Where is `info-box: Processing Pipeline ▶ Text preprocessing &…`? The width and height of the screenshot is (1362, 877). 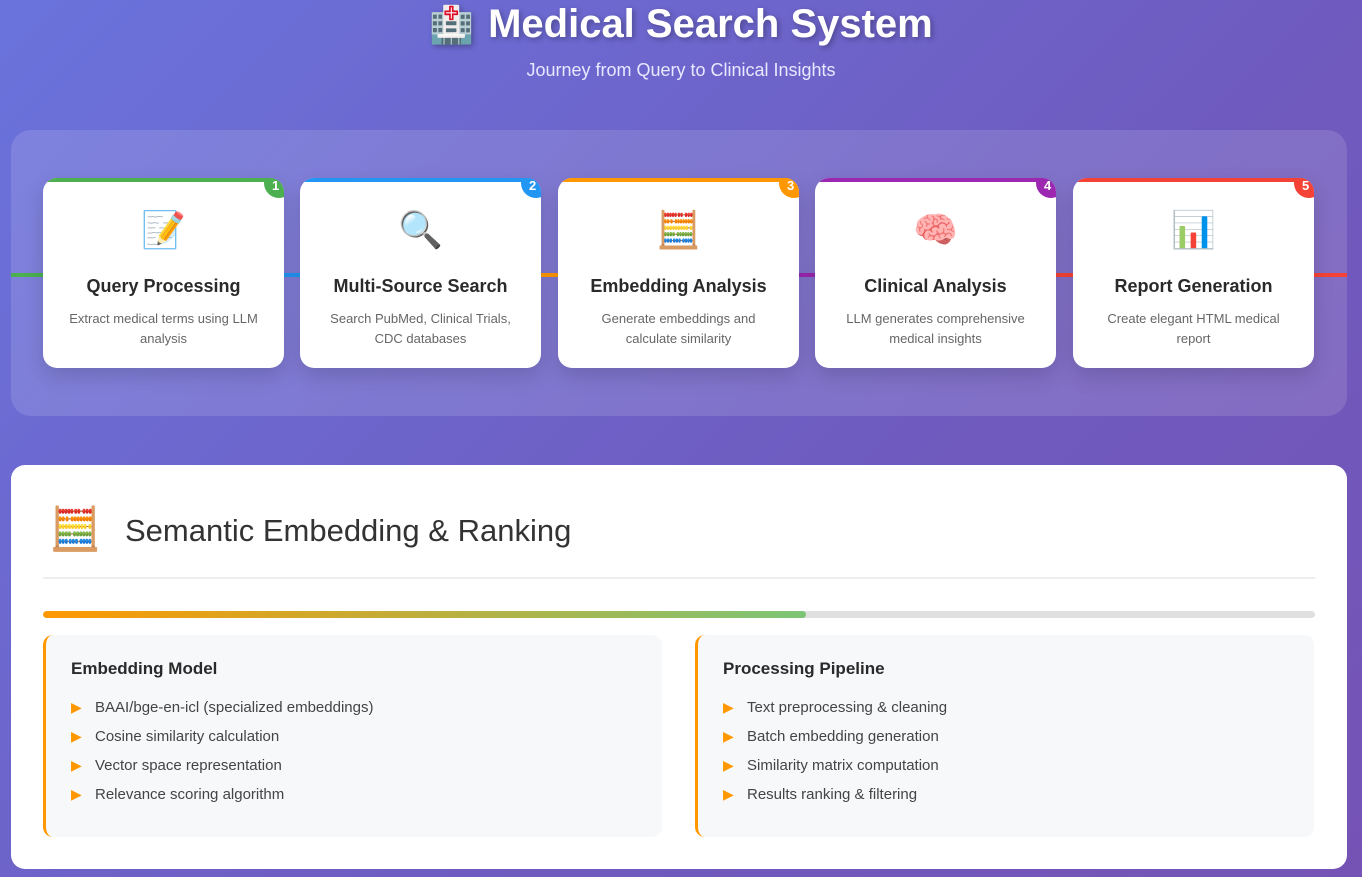
info-box: Processing Pipeline ▶ Text preprocessing &… is located at coordinates (1004, 736).